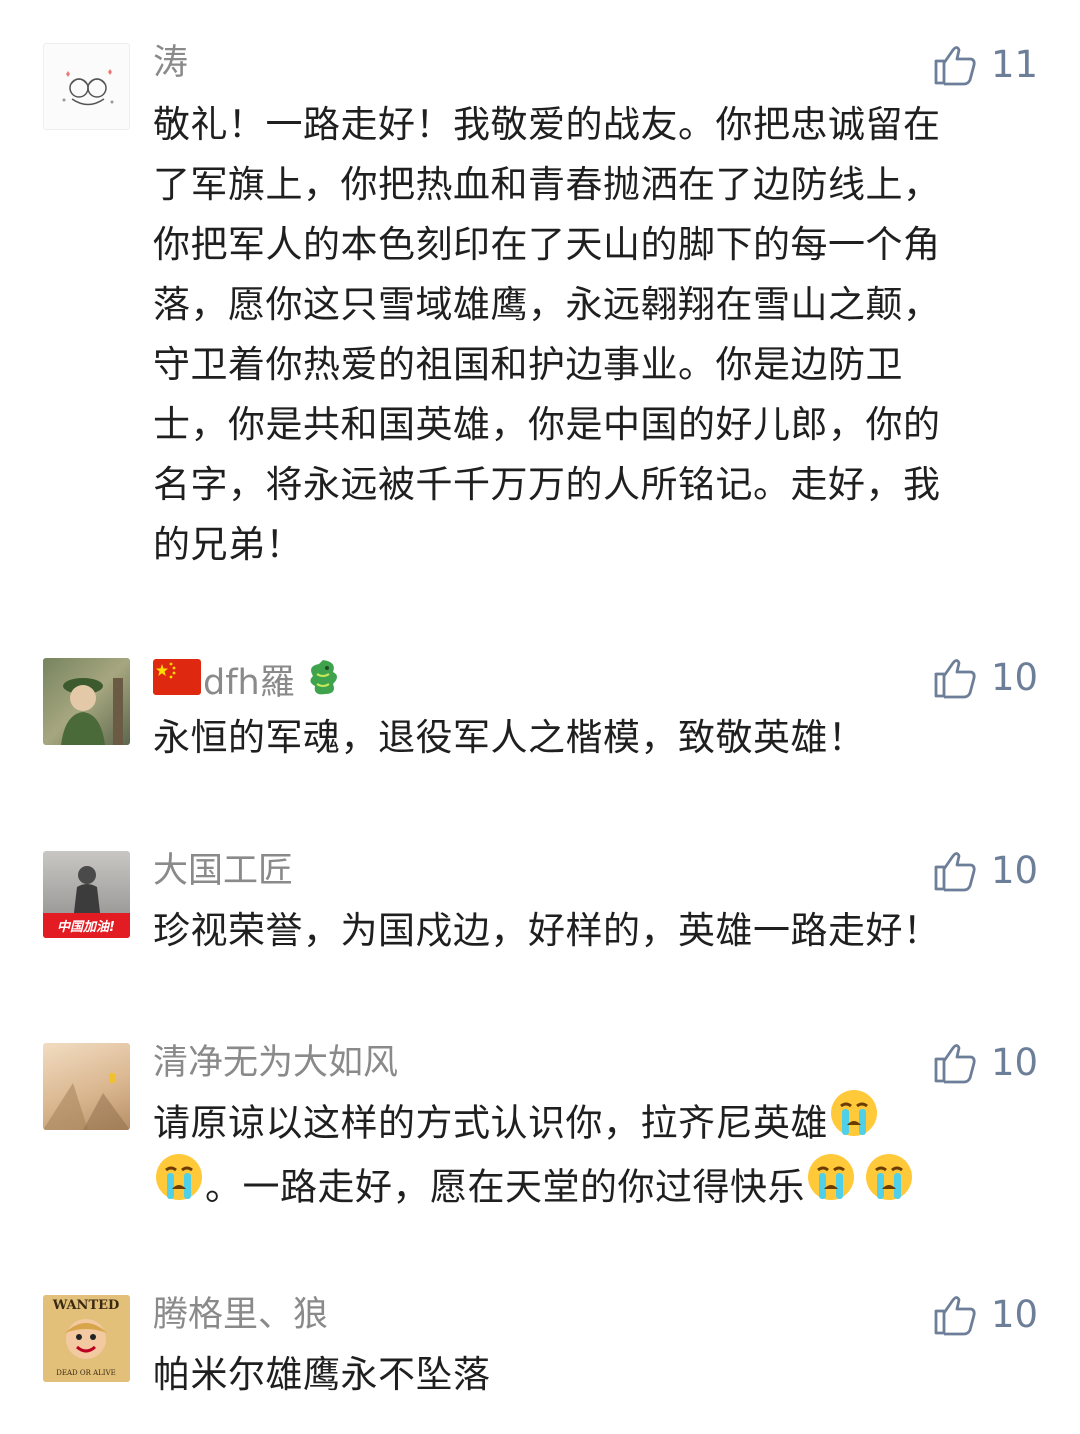  I want to click on comment-text-line: 请原谅以这样的方式认识你，拉齐尼英雄, so click(588, 1123).